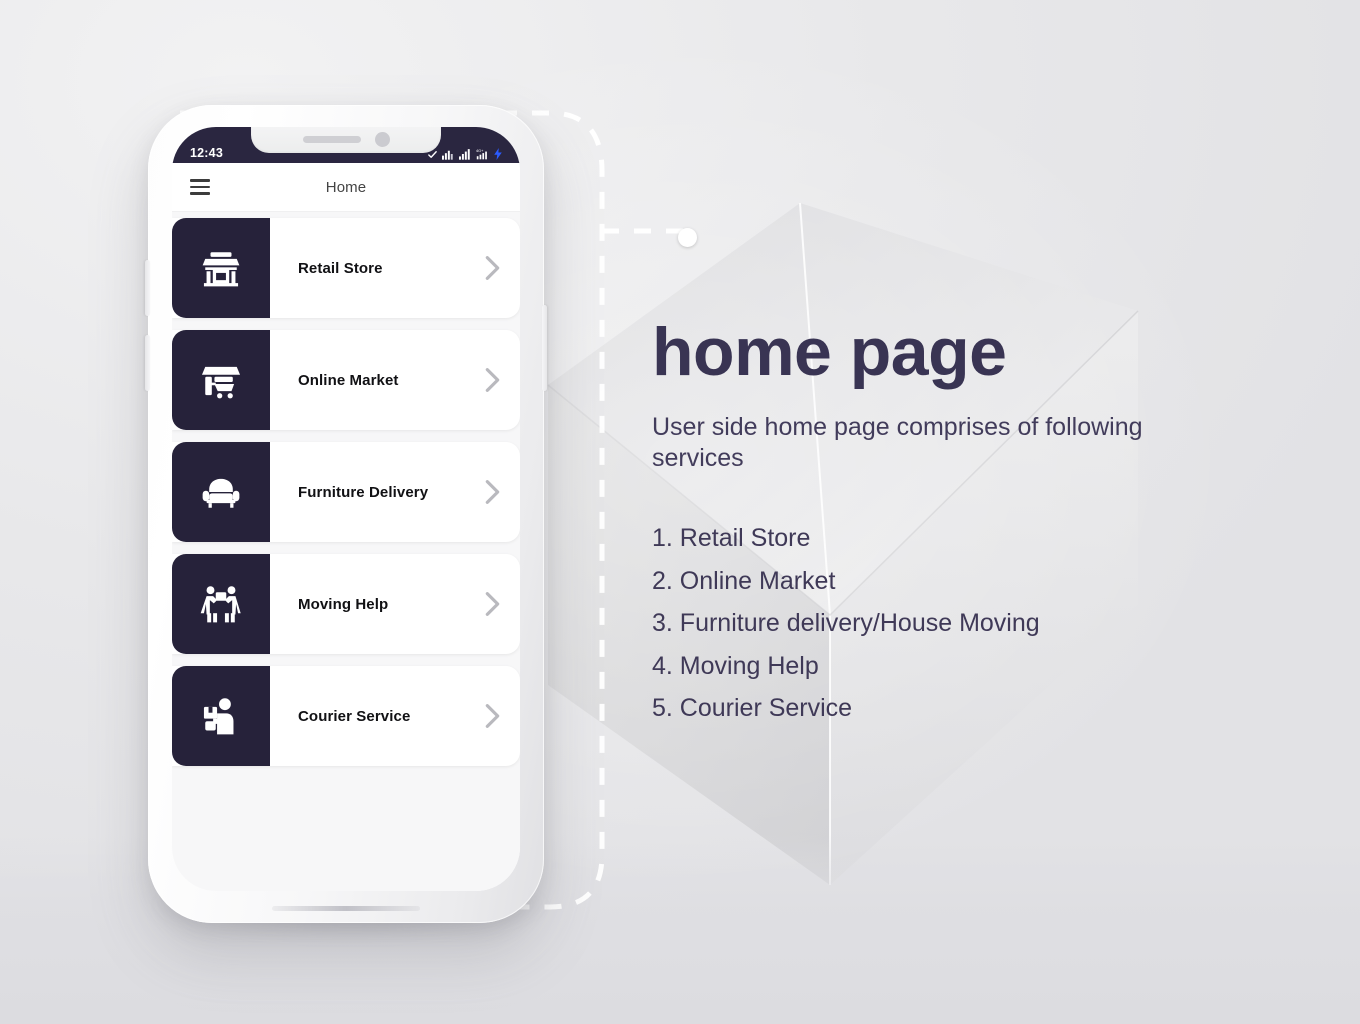  Describe the element at coordinates (206, 153) in the screenshot. I see `status-bar-time: 12:43` at that location.